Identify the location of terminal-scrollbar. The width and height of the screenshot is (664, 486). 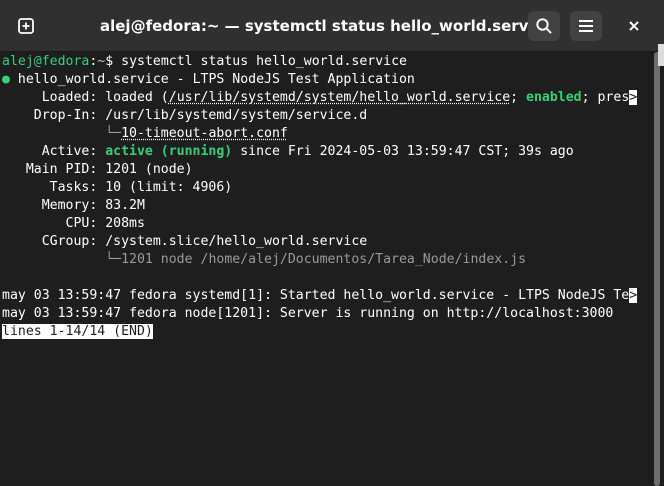
(657, 269).